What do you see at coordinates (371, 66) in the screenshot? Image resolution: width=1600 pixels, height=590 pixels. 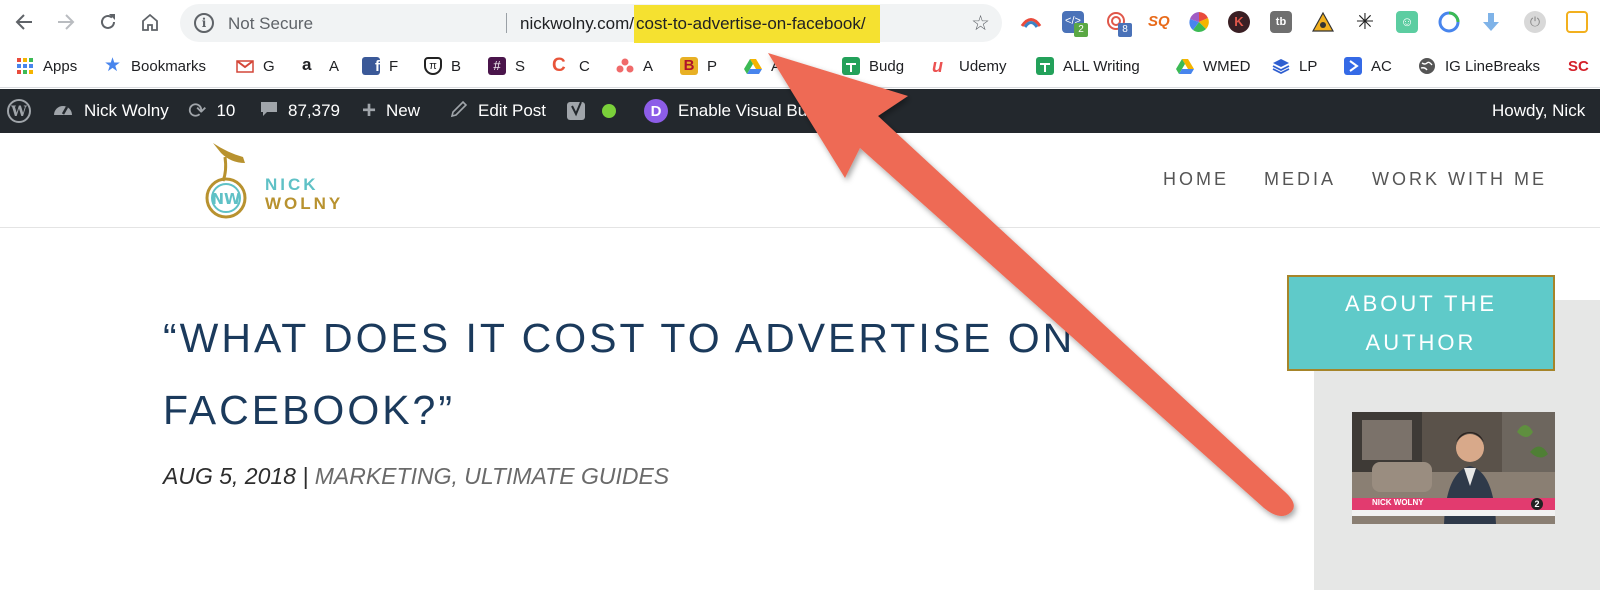 I see `facebook-icon: f` at bounding box center [371, 66].